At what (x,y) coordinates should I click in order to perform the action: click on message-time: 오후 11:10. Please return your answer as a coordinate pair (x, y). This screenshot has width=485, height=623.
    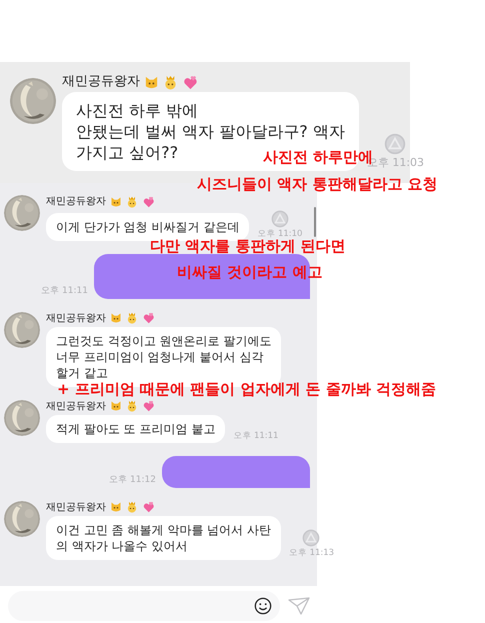
    Looking at the image, I should click on (279, 234).